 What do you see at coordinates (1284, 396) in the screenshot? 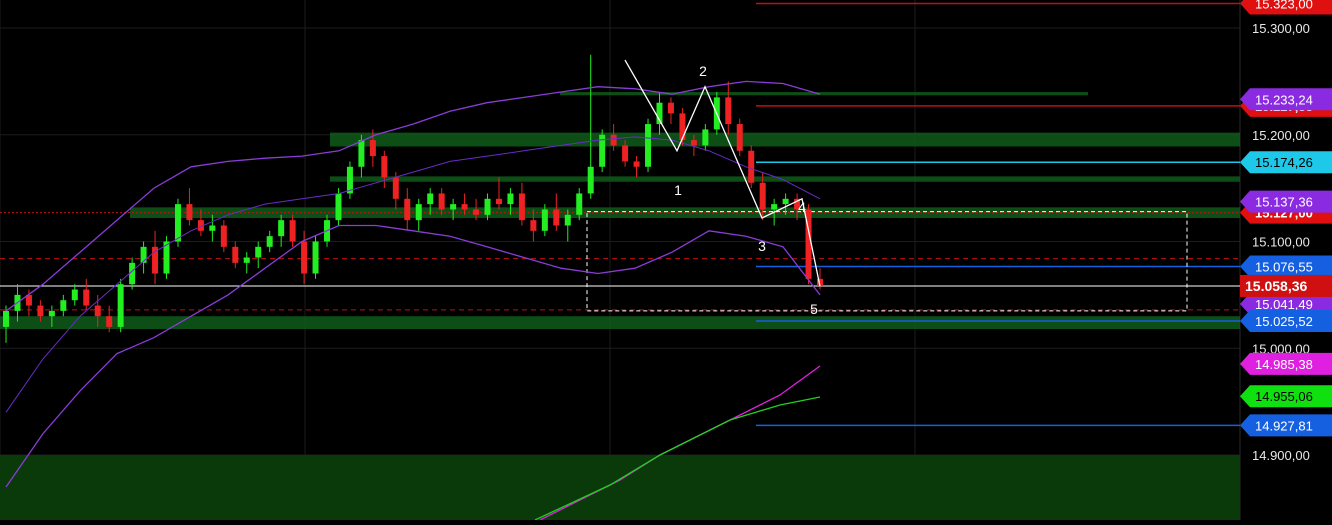
I see `price-tag: 14.955,06` at bounding box center [1284, 396].